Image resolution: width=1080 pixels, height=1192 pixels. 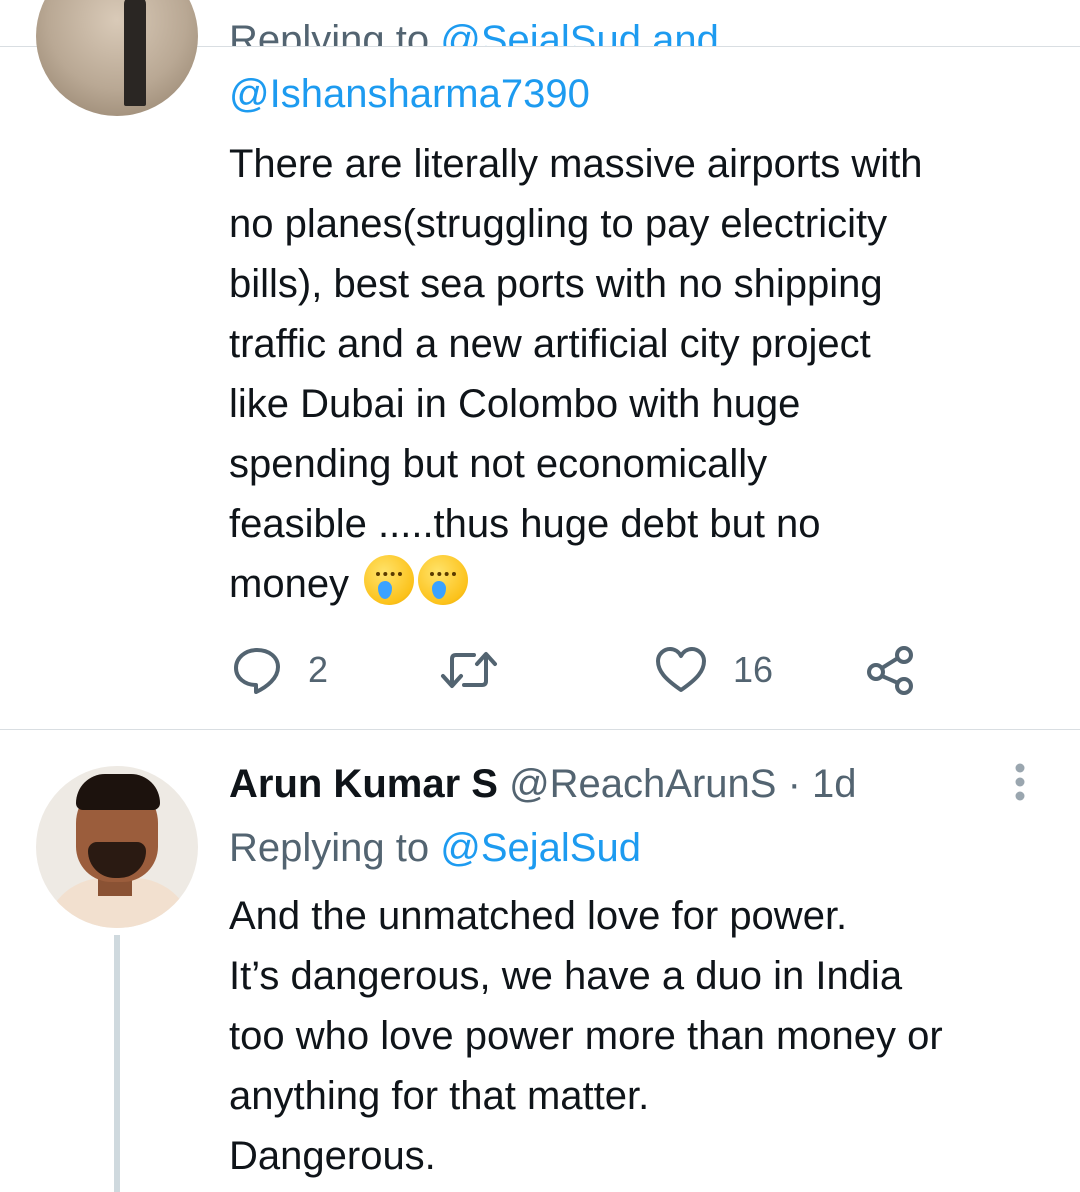 I want to click on tweet-text-line: And the unmatched love for power., so click(x=538, y=916).